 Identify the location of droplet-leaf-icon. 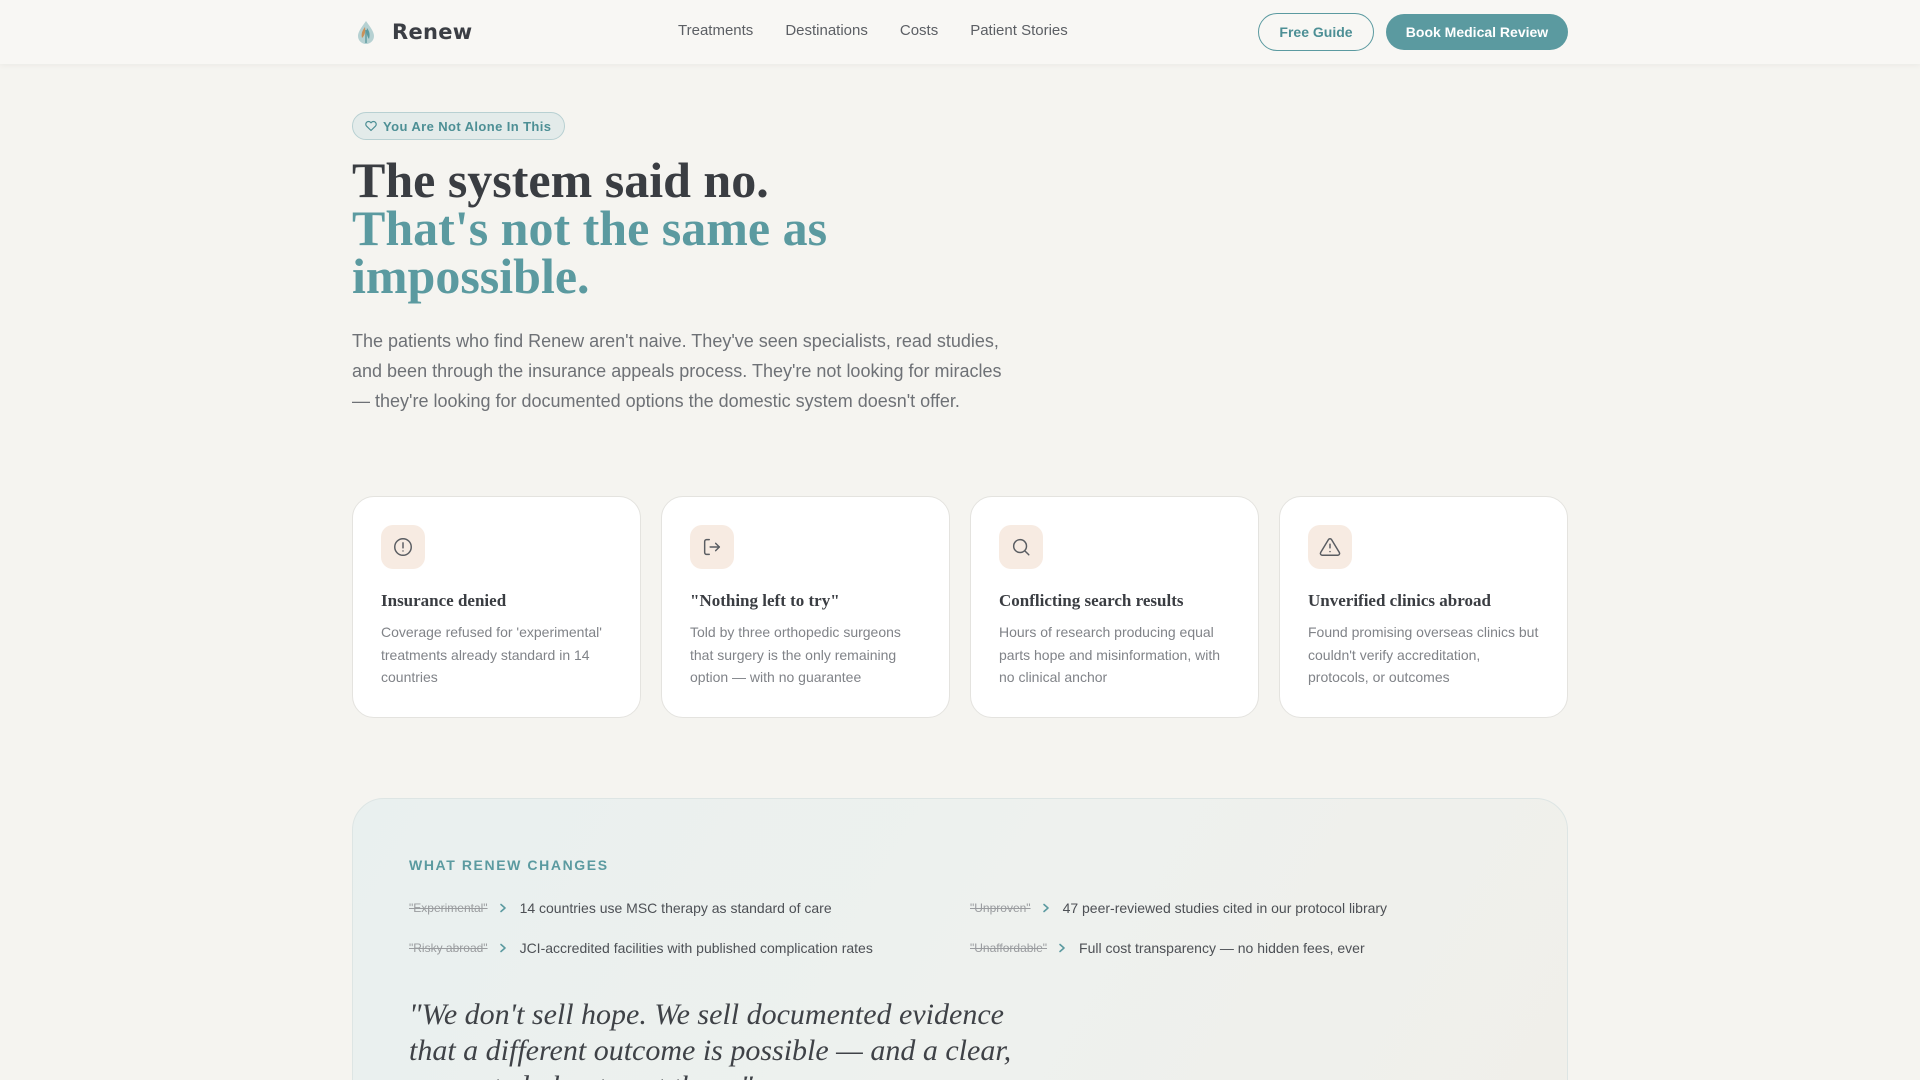
(366, 32).